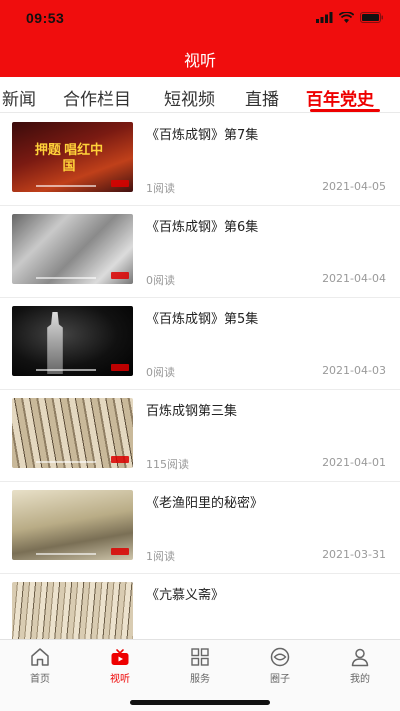 This screenshot has height=711, width=400. I want to click on tv-icon, so click(120, 657).